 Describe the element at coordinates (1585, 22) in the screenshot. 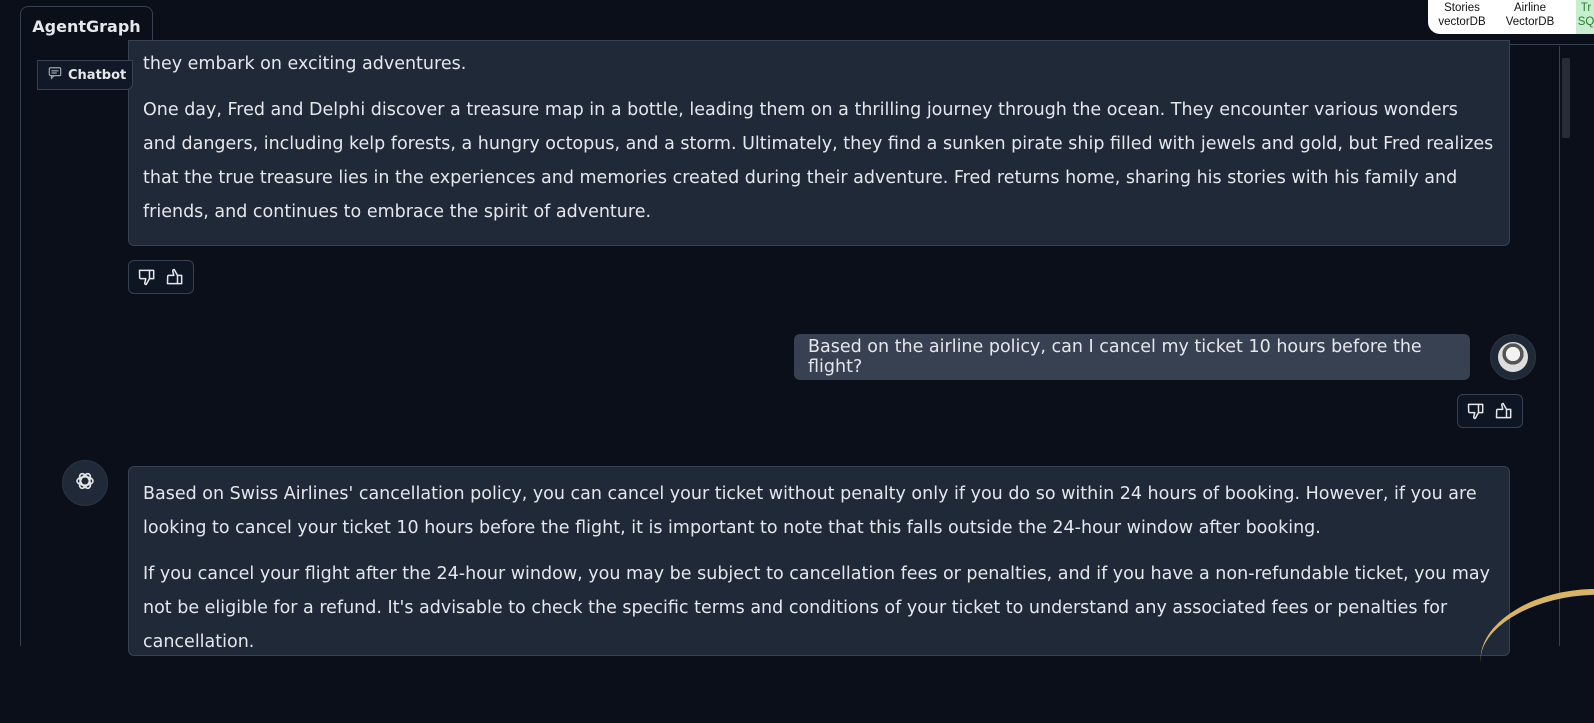

I see `legend-line: SQ` at that location.